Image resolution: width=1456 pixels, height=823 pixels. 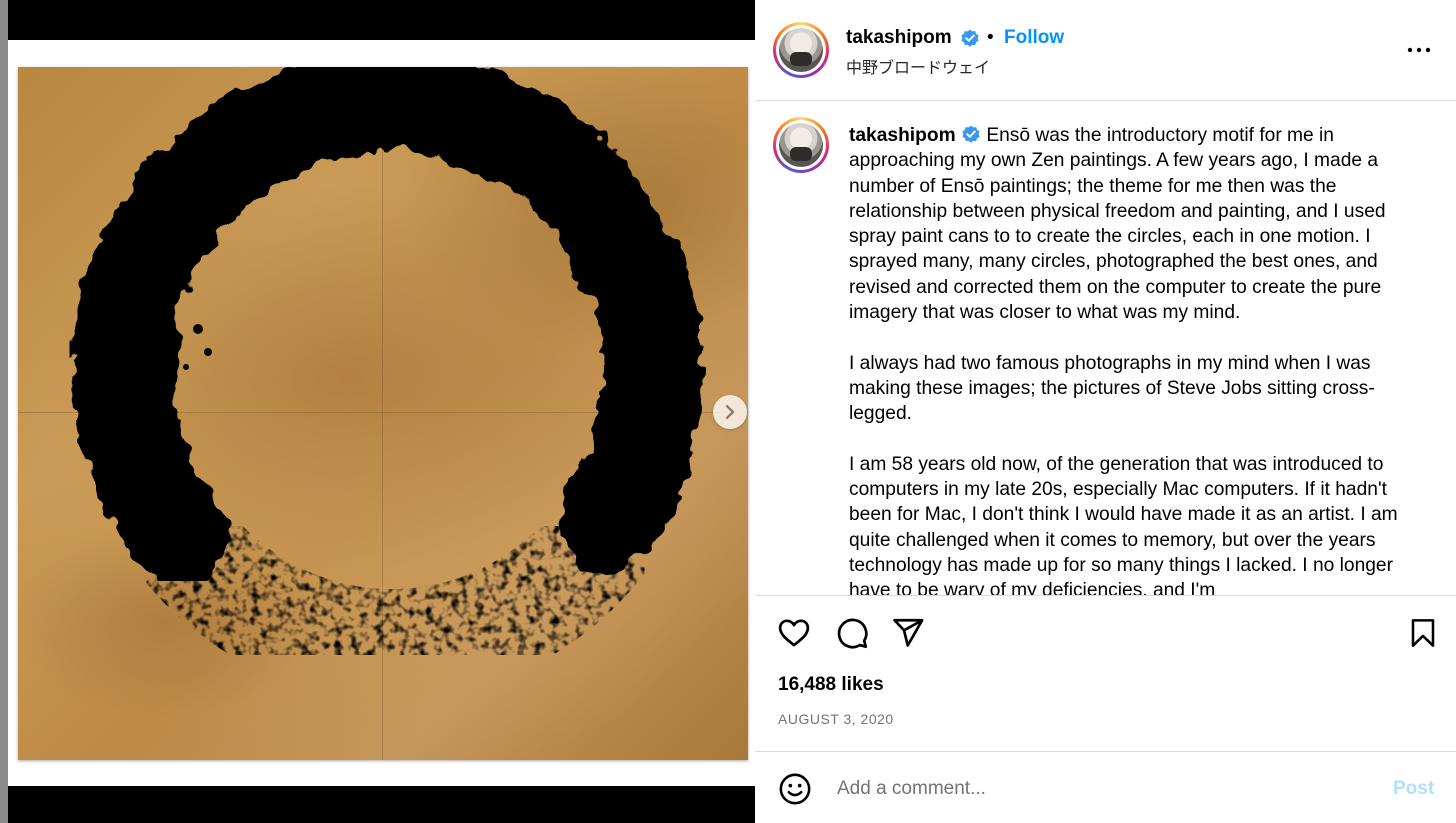 I want to click on comment-input, so click(x=1097, y=789).